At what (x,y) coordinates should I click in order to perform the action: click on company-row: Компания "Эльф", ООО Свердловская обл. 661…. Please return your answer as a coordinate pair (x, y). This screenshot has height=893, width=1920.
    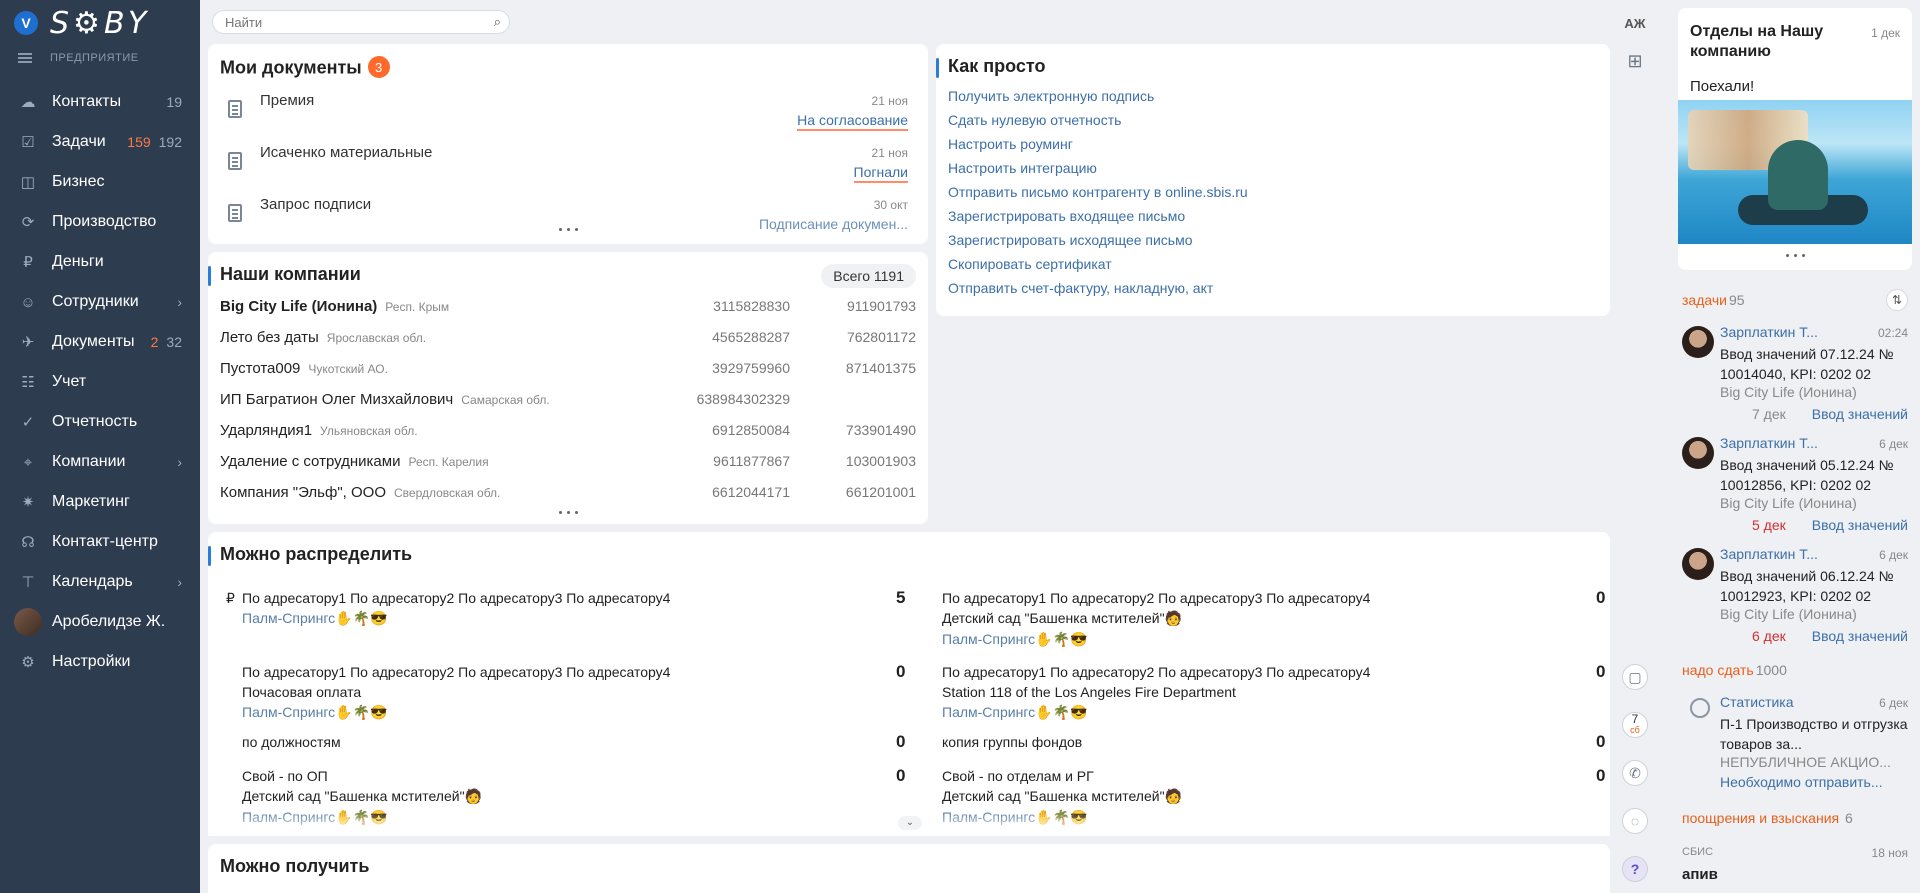
    Looking at the image, I should click on (568, 496).